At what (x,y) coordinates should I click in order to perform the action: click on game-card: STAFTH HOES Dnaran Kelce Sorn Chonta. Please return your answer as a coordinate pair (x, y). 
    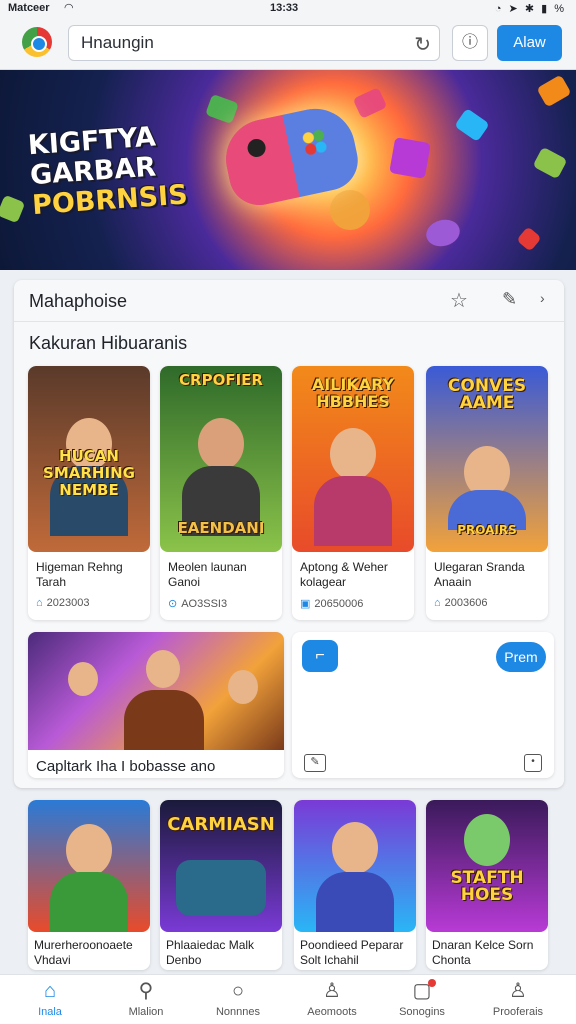
    Looking at the image, I should click on (487, 885).